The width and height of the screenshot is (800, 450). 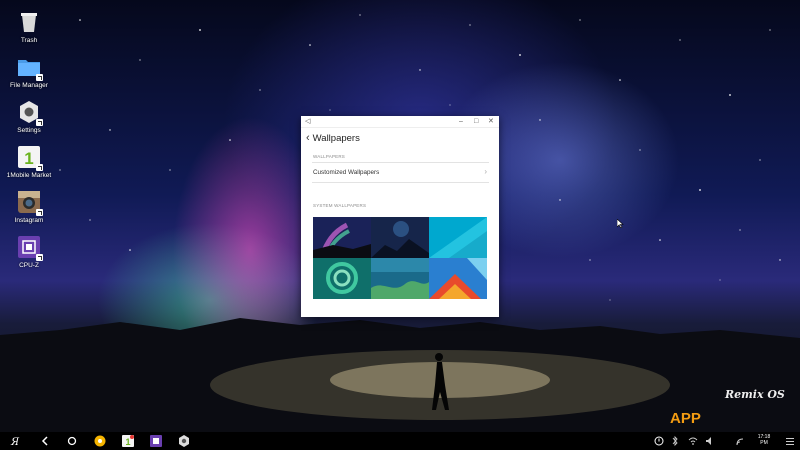 I want to click on customized-wallpapers-item: Customized Wallpapers ›, so click(x=400, y=172).